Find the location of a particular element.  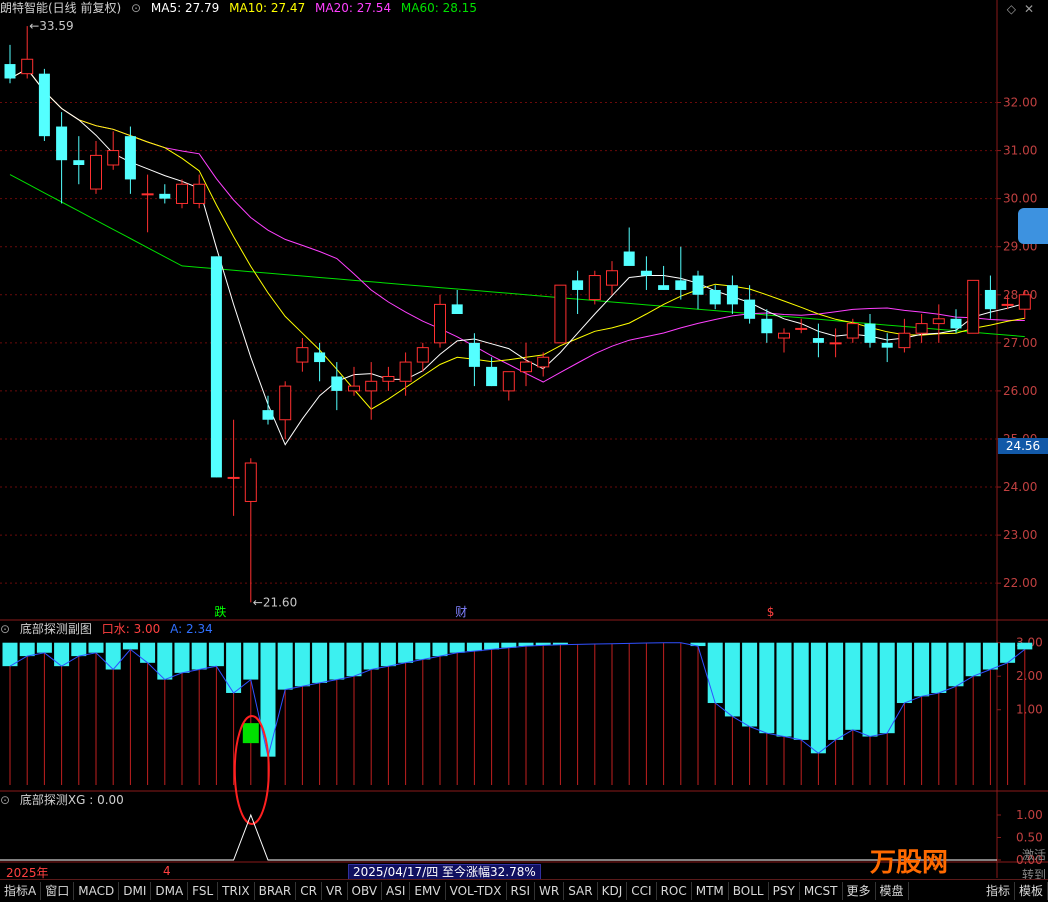

tab-12: EMV is located at coordinates (428, 891).